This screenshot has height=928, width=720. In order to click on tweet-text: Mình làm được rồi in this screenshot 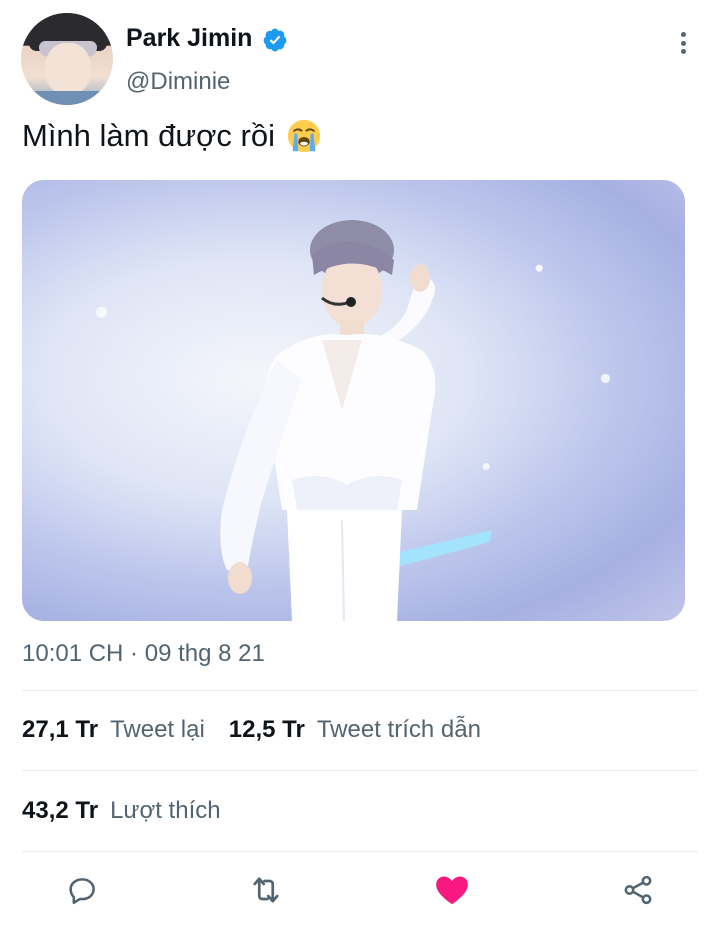, I will do `click(172, 136)`.